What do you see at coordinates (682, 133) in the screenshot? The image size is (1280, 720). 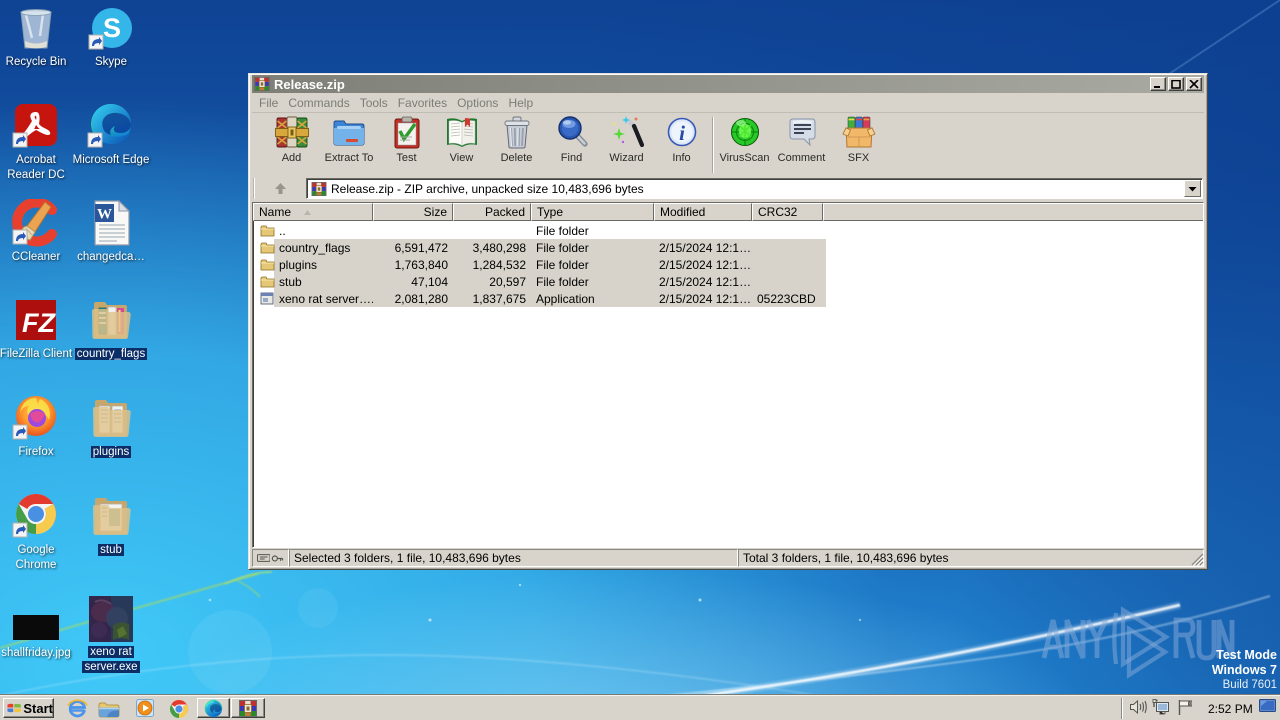 I see `svg-text: i` at bounding box center [682, 133].